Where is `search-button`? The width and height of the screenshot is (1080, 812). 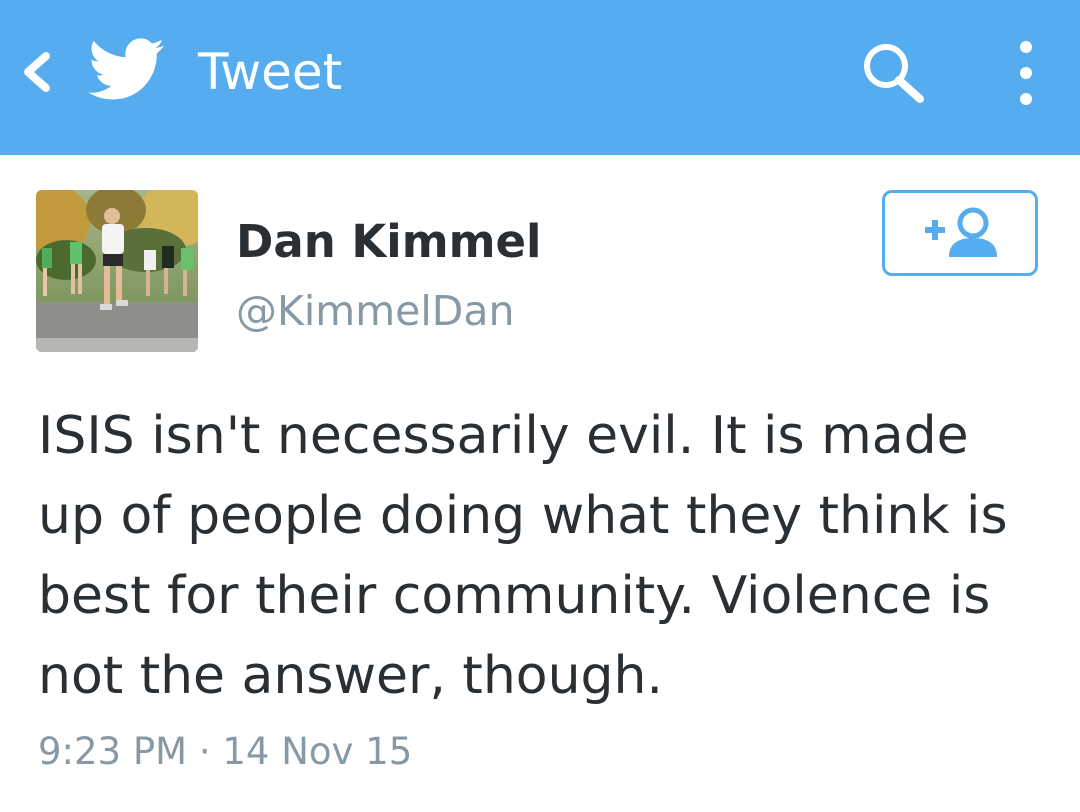 search-button is located at coordinates (894, 73).